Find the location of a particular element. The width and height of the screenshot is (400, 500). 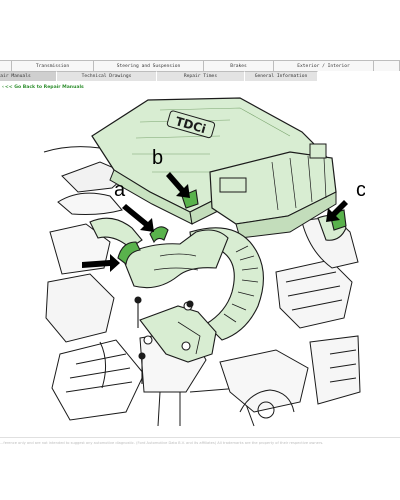

tab-hidden-left is located at coordinates (6, 65).